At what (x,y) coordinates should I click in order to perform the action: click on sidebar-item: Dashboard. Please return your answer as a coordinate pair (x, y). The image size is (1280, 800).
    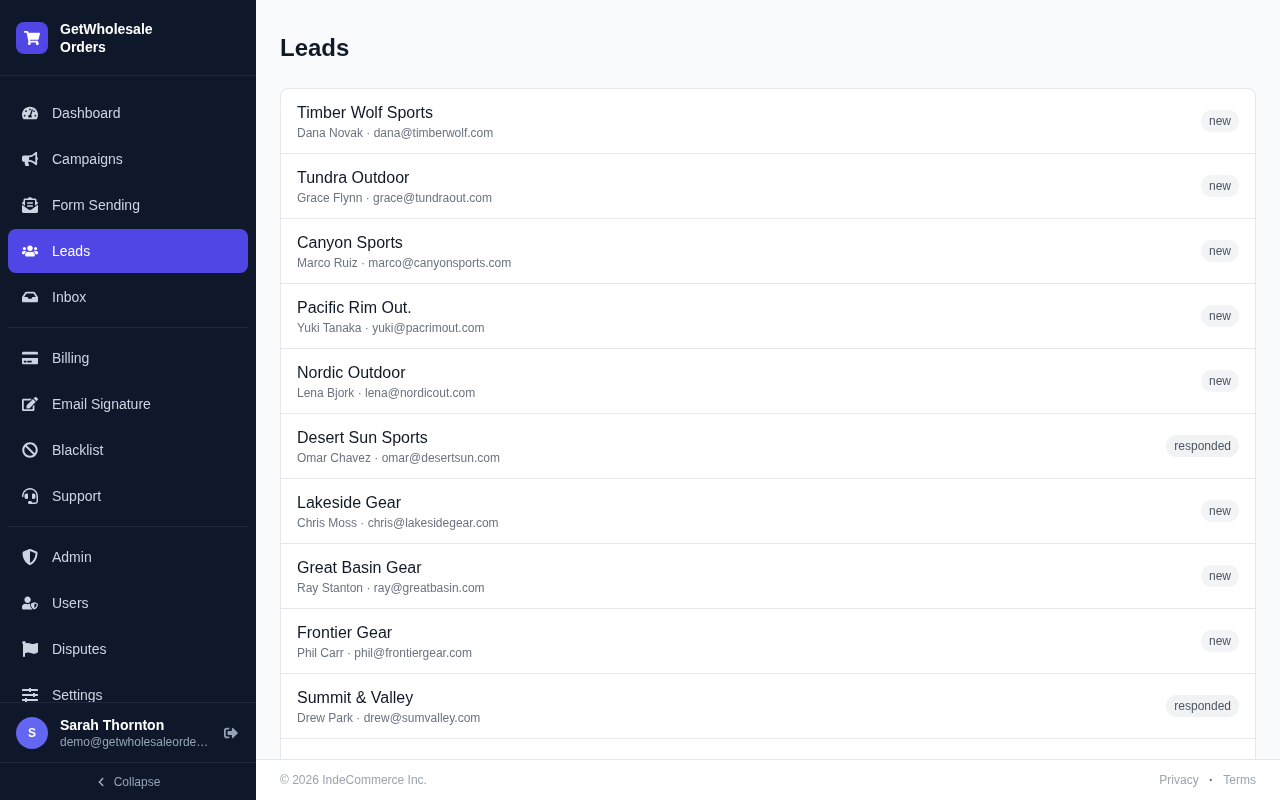
    Looking at the image, I should click on (128, 113).